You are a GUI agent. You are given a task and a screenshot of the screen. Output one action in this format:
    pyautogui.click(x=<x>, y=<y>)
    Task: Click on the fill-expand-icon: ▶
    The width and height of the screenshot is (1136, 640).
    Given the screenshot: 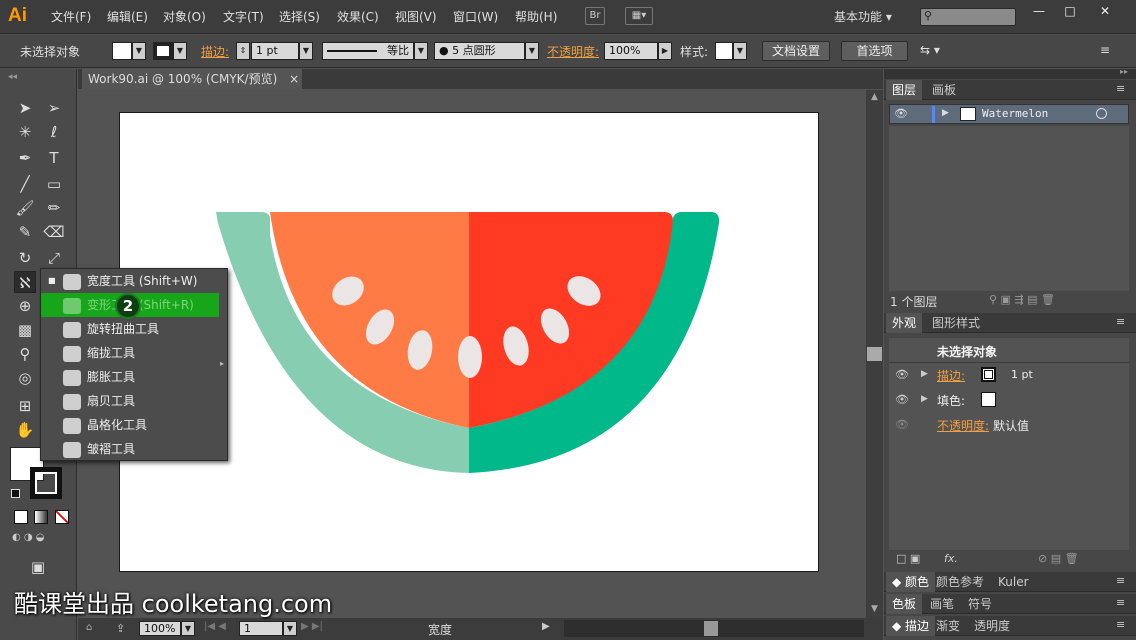 What is the action you would take?
    pyautogui.click(x=924, y=399)
    